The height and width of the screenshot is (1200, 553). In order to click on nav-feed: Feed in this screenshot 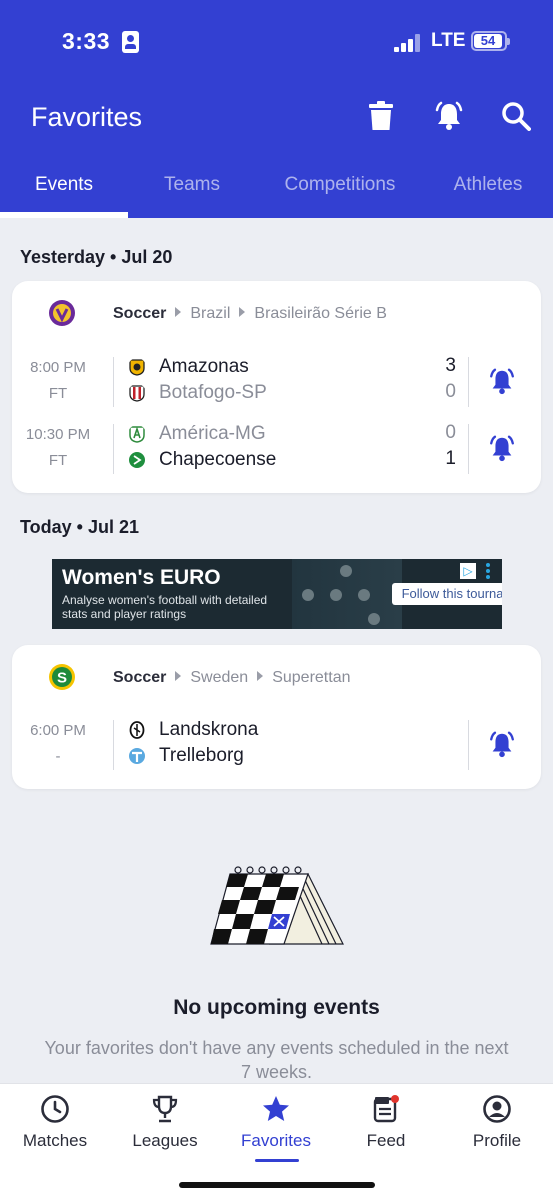, I will do `click(386, 1122)`.